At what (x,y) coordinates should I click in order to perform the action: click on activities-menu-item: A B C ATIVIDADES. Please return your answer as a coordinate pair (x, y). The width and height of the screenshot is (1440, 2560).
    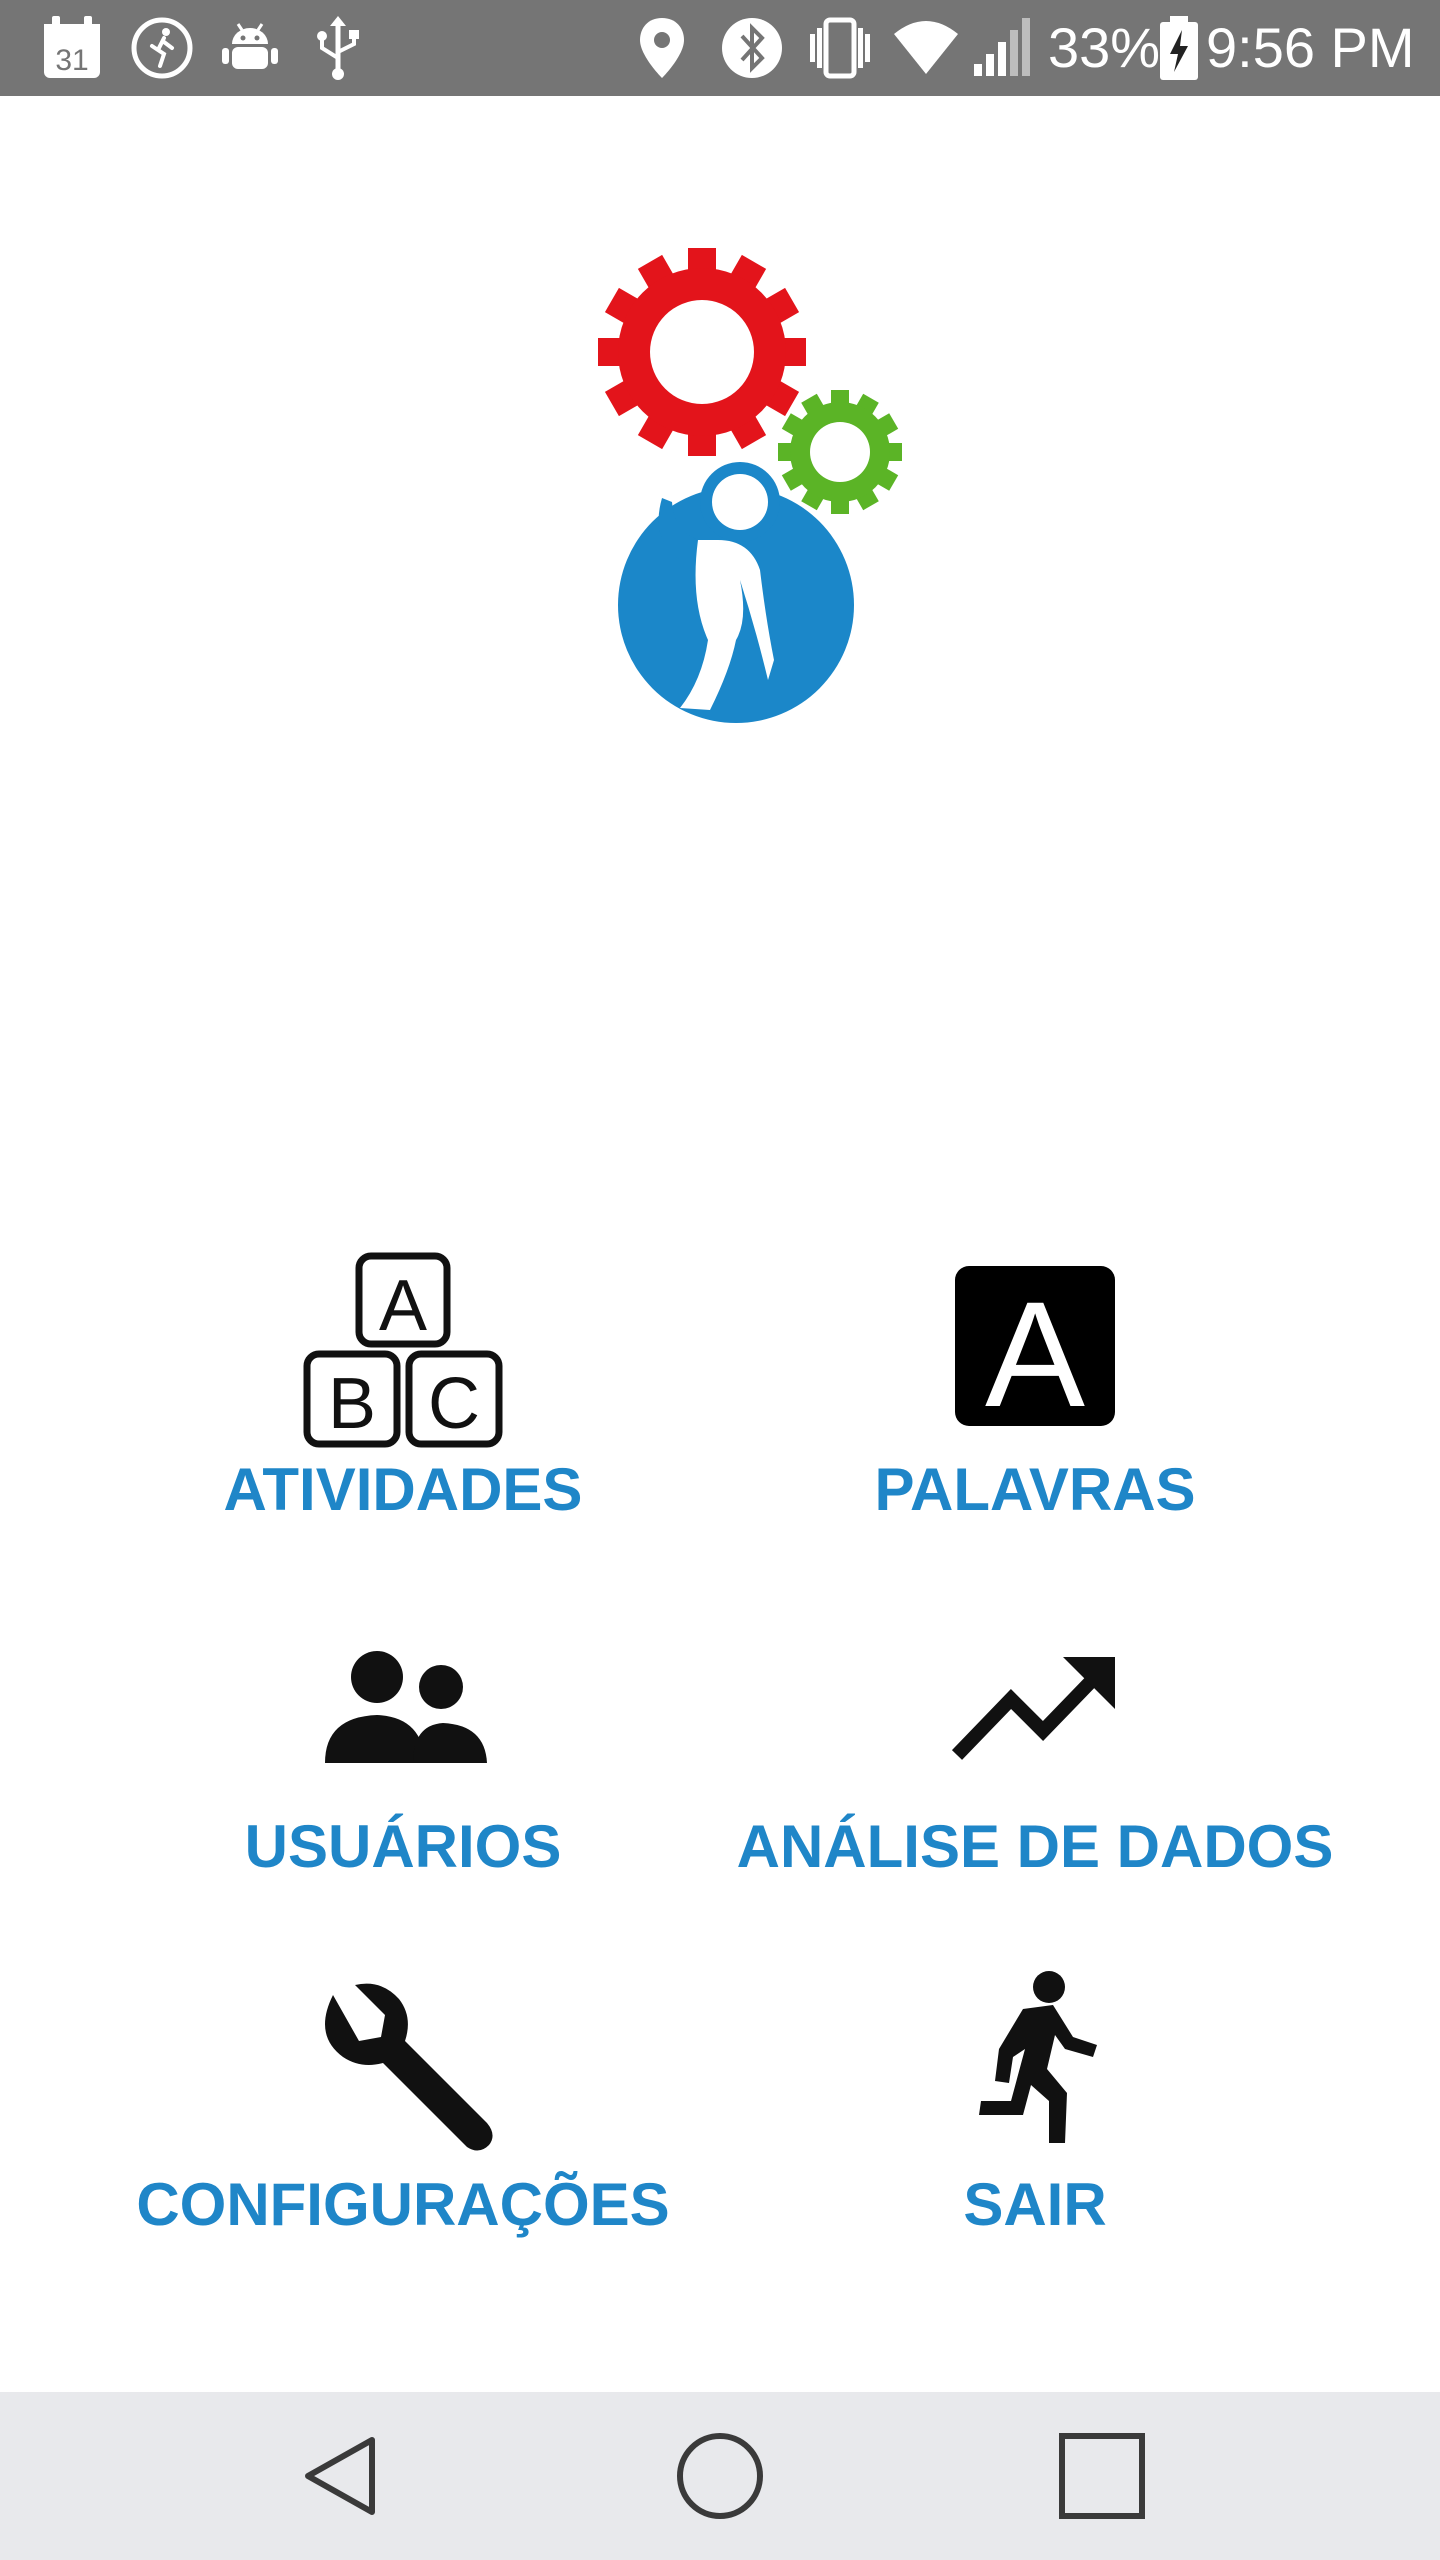
    Looking at the image, I should click on (403, 1410).